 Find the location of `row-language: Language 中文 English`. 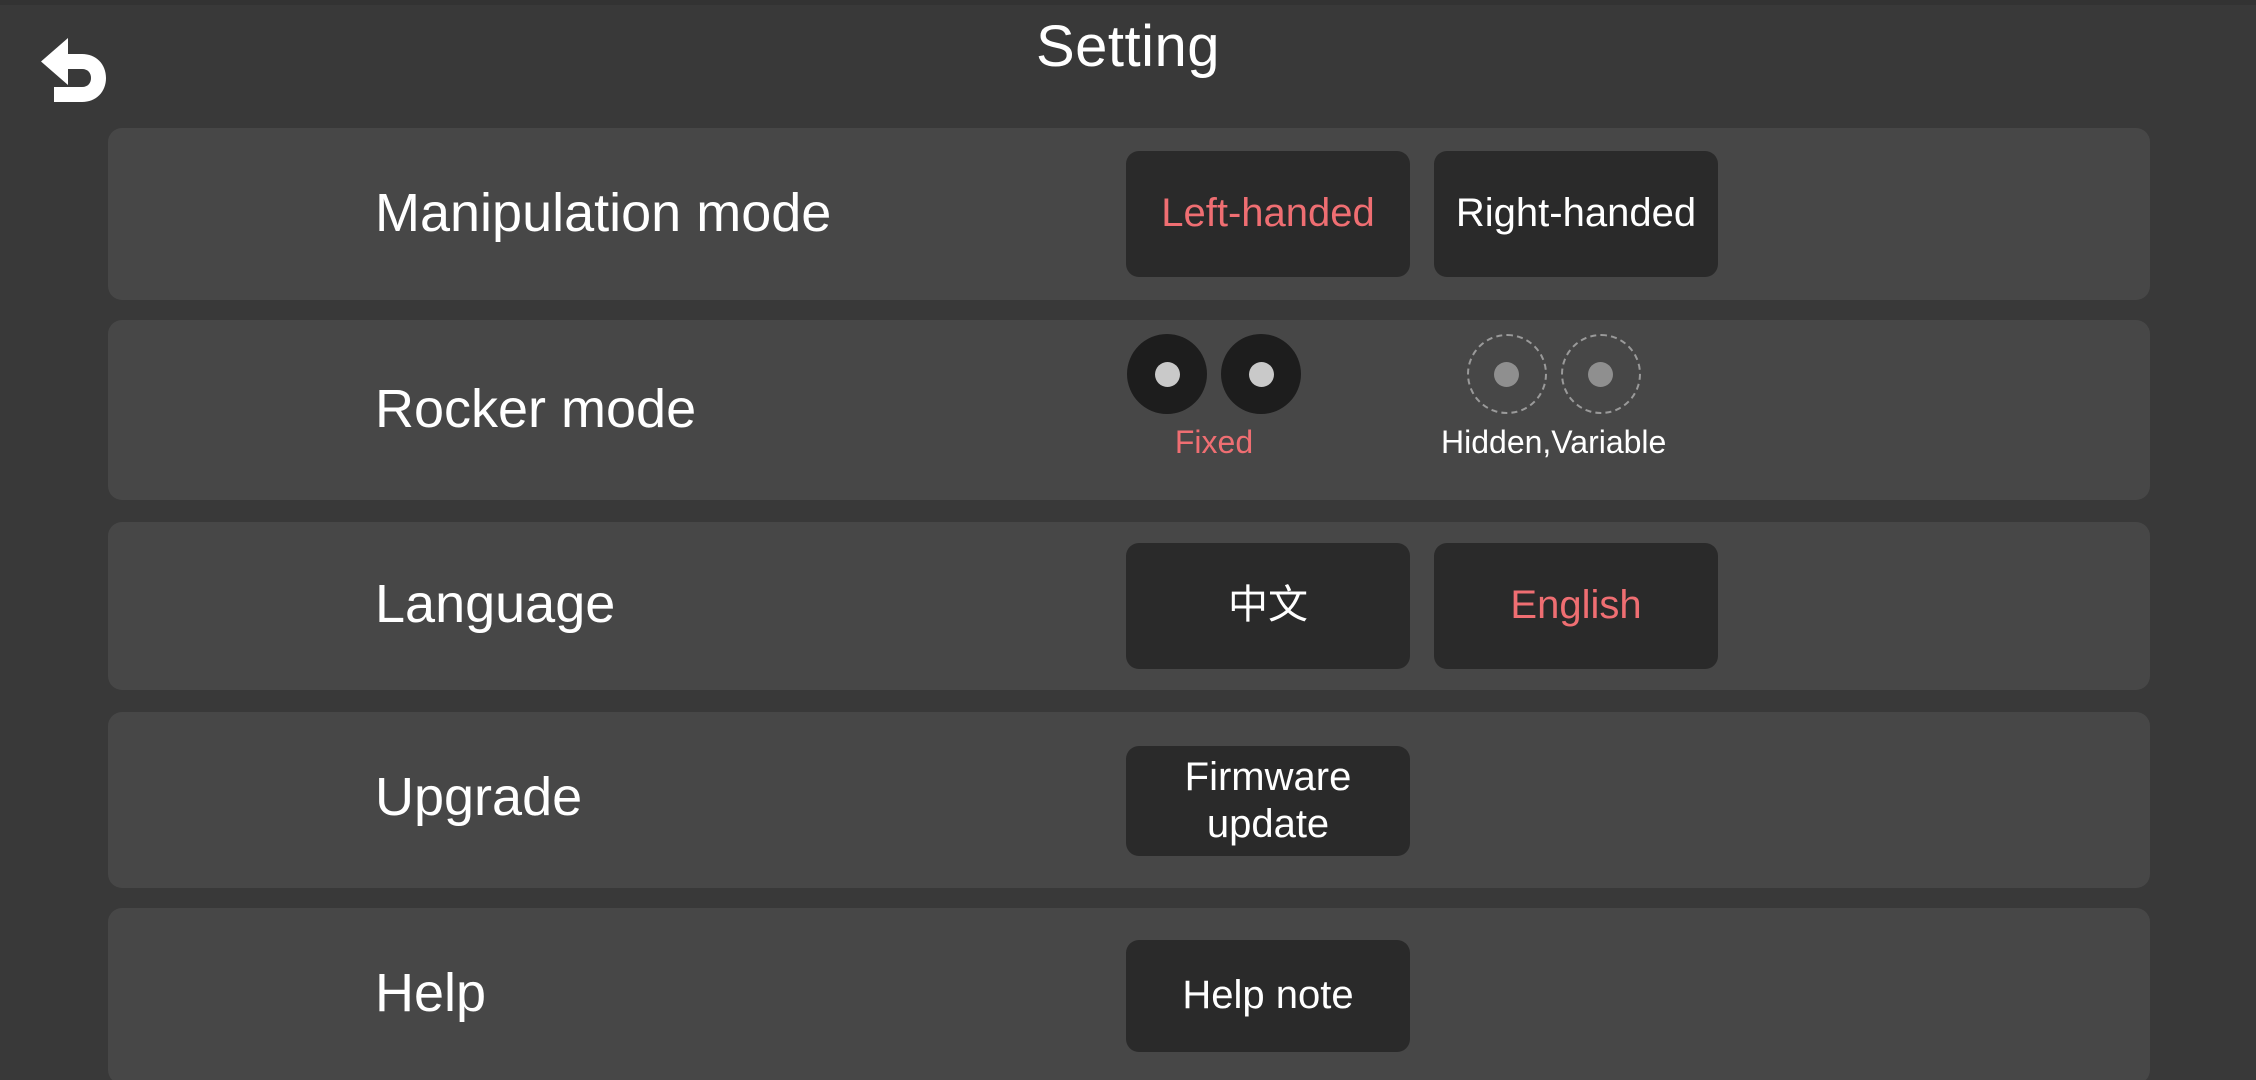

row-language: Language 中文 English is located at coordinates (1129, 606).